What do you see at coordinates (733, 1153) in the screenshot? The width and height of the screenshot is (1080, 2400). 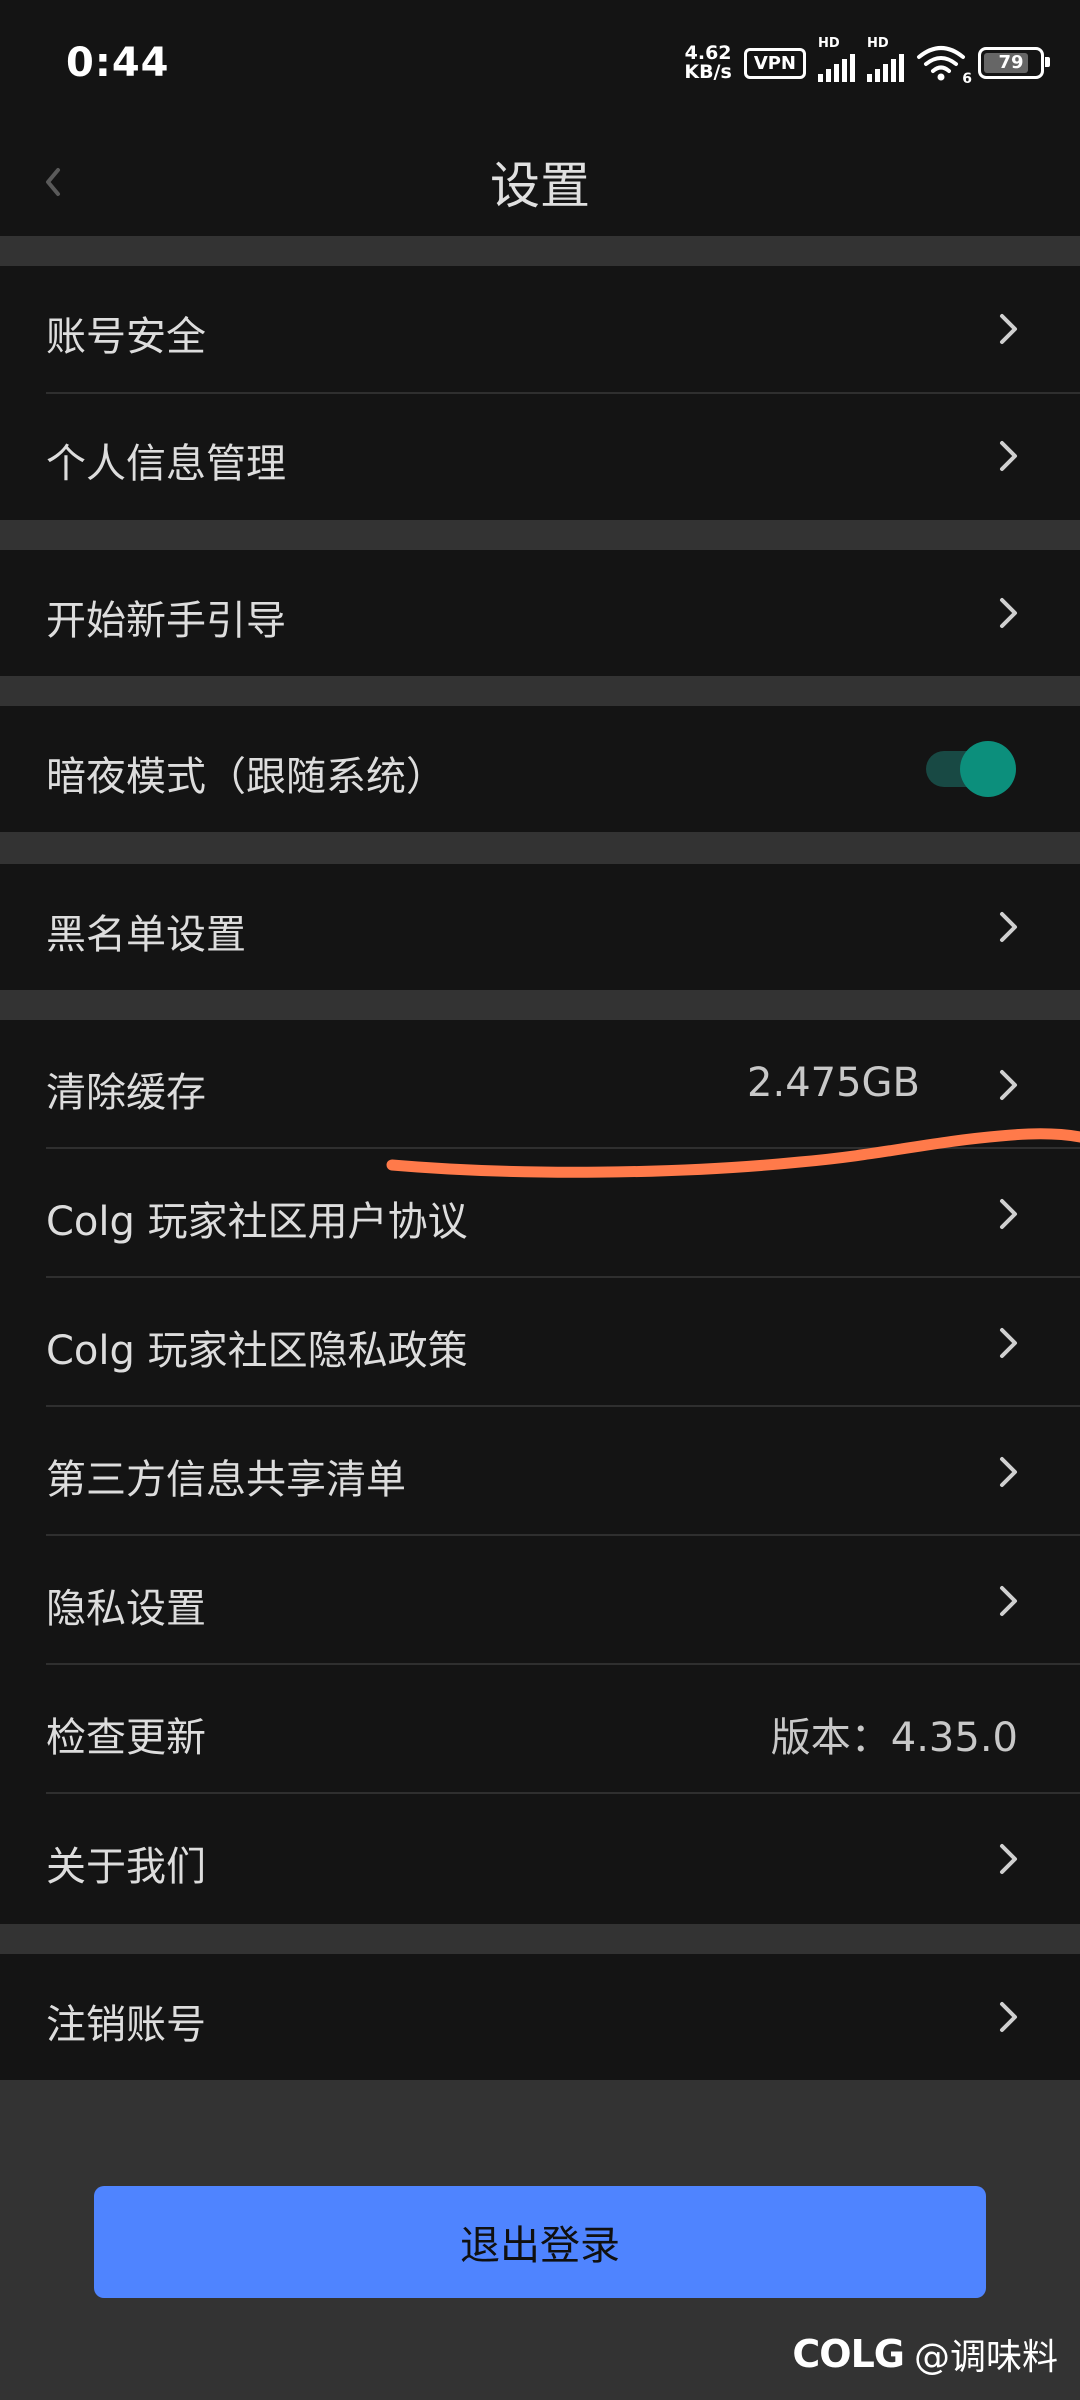 I see `annotation-underline` at bounding box center [733, 1153].